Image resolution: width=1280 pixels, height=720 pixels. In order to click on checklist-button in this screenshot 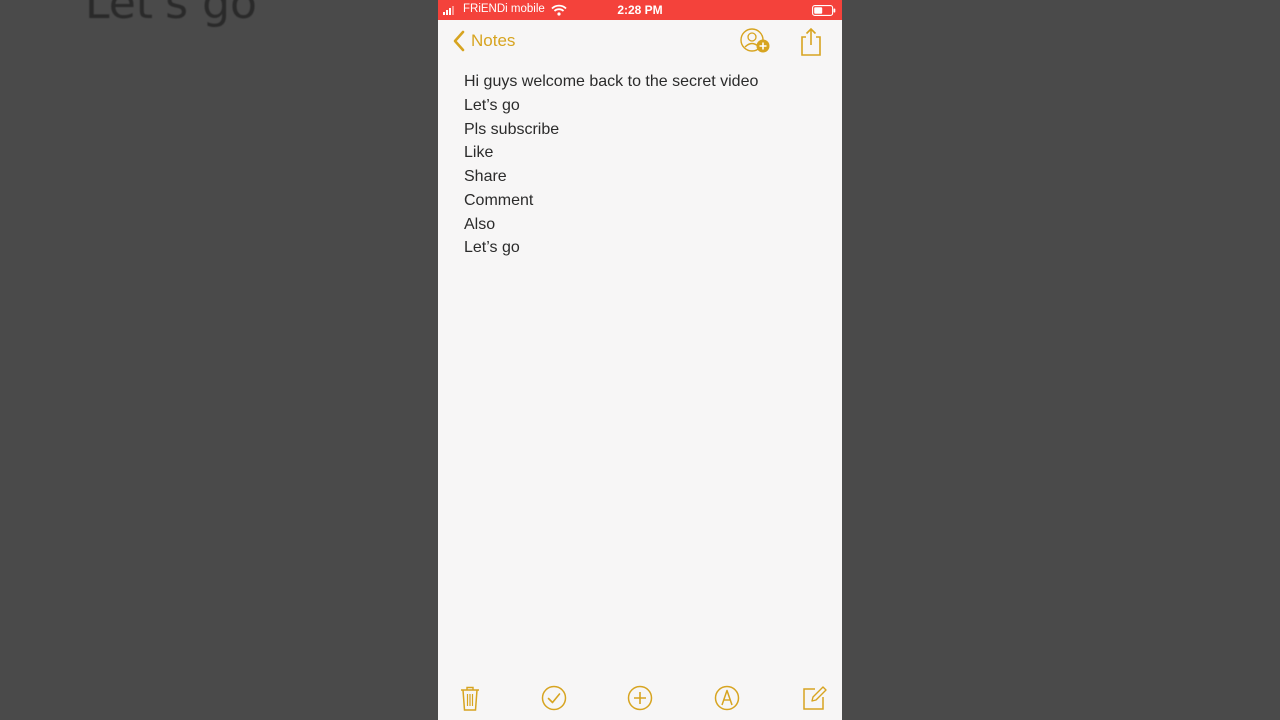, I will do `click(554, 698)`.